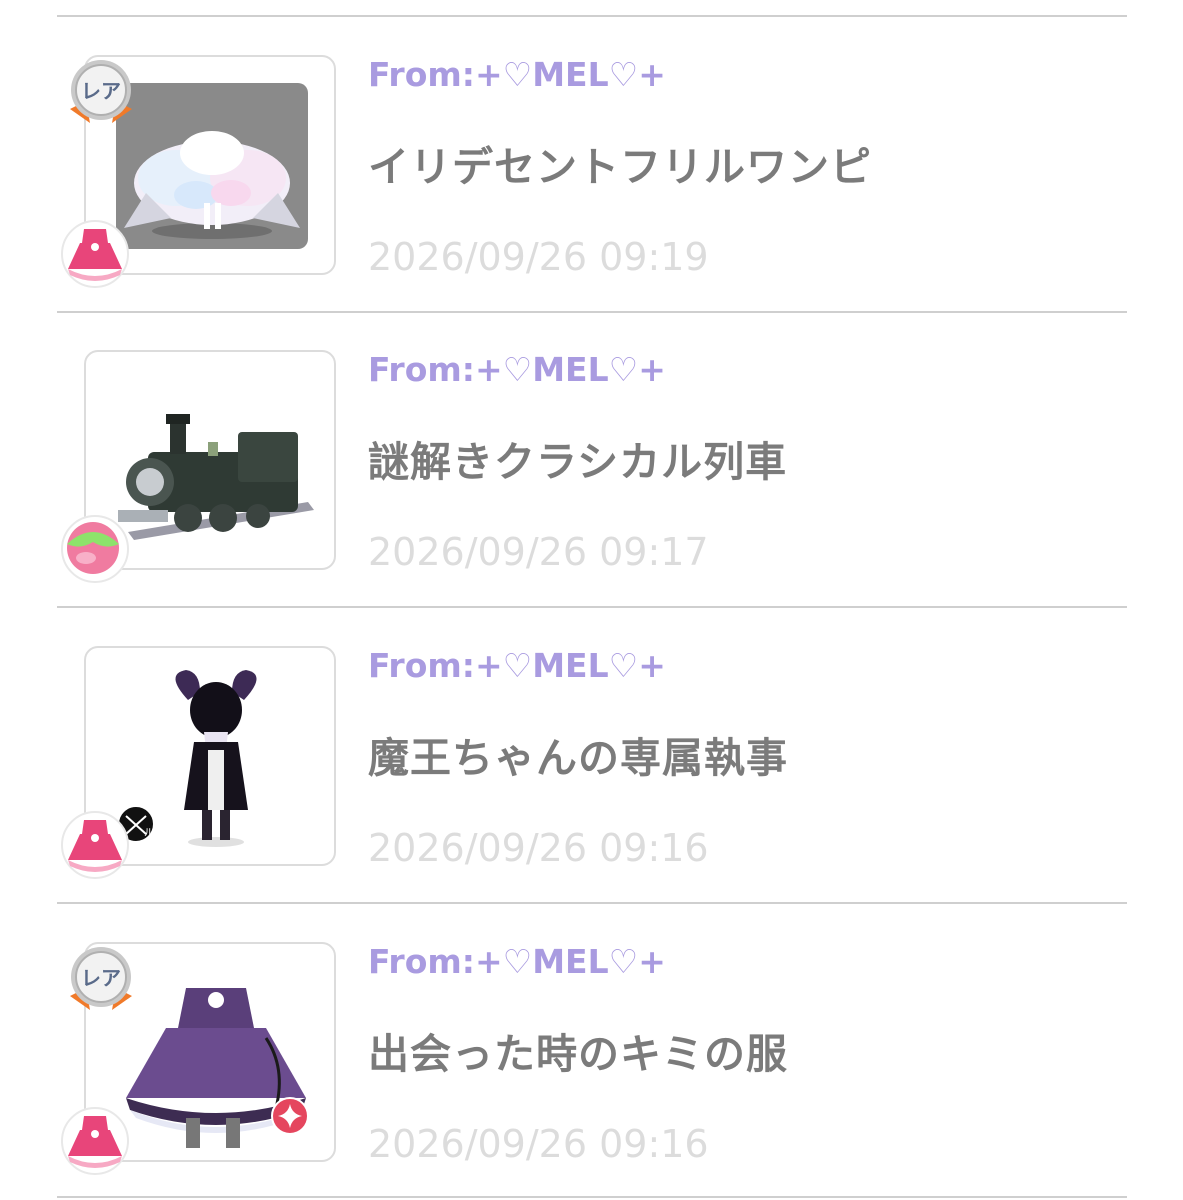 The height and width of the screenshot is (1200, 1183). What do you see at coordinates (538, 552) in the screenshot?
I see `received-timestamp: 2026/09/26 09:17` at bounding box center [538, 552].